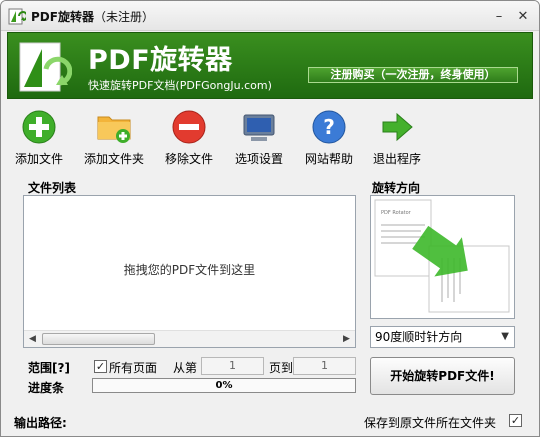  Describe the element at coordinates (114, 129) in the screenshot. I see `folder-add-icon` at that location.